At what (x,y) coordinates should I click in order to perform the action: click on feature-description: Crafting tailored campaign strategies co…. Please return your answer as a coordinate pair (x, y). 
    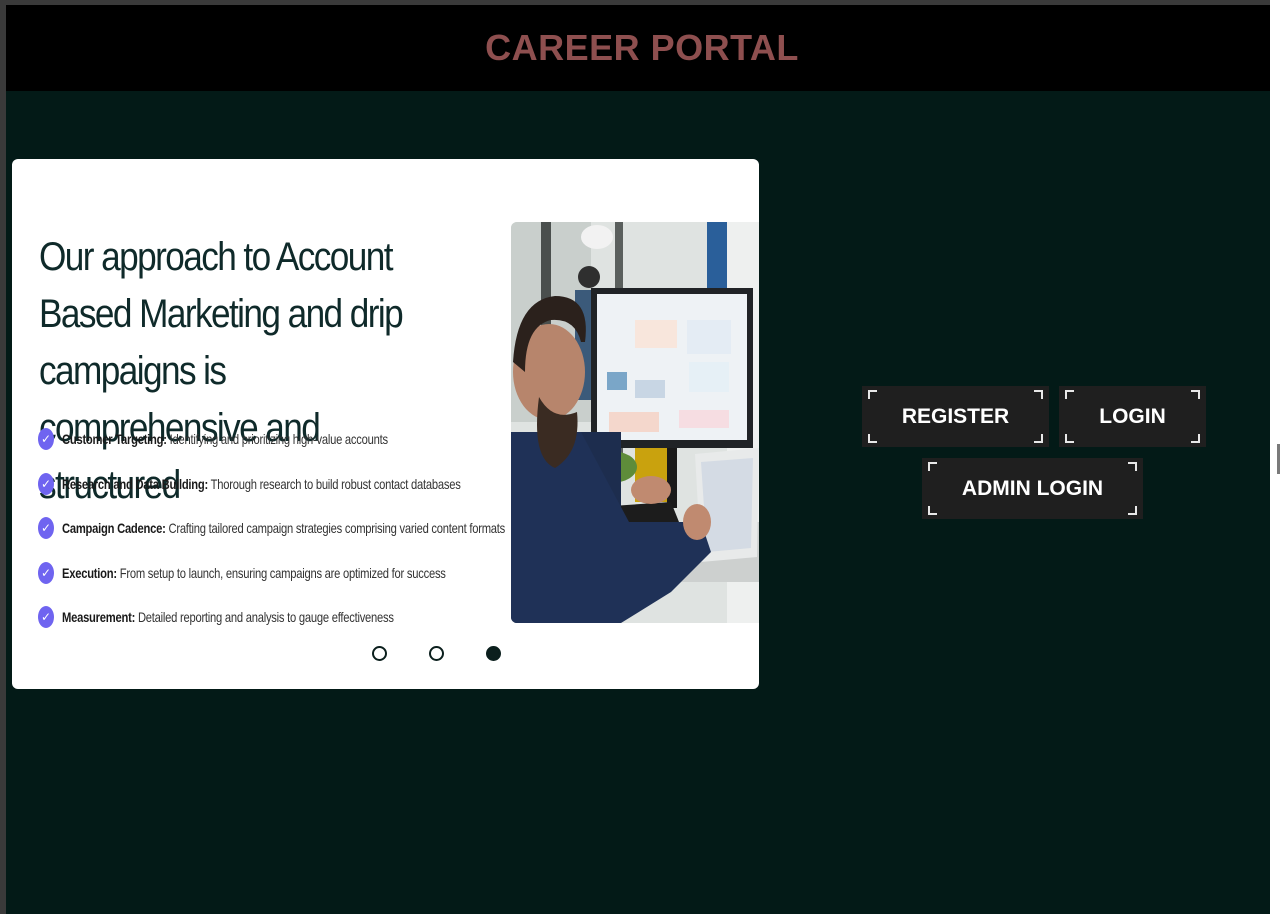
    Looking at the image, I should click on (337, 528).